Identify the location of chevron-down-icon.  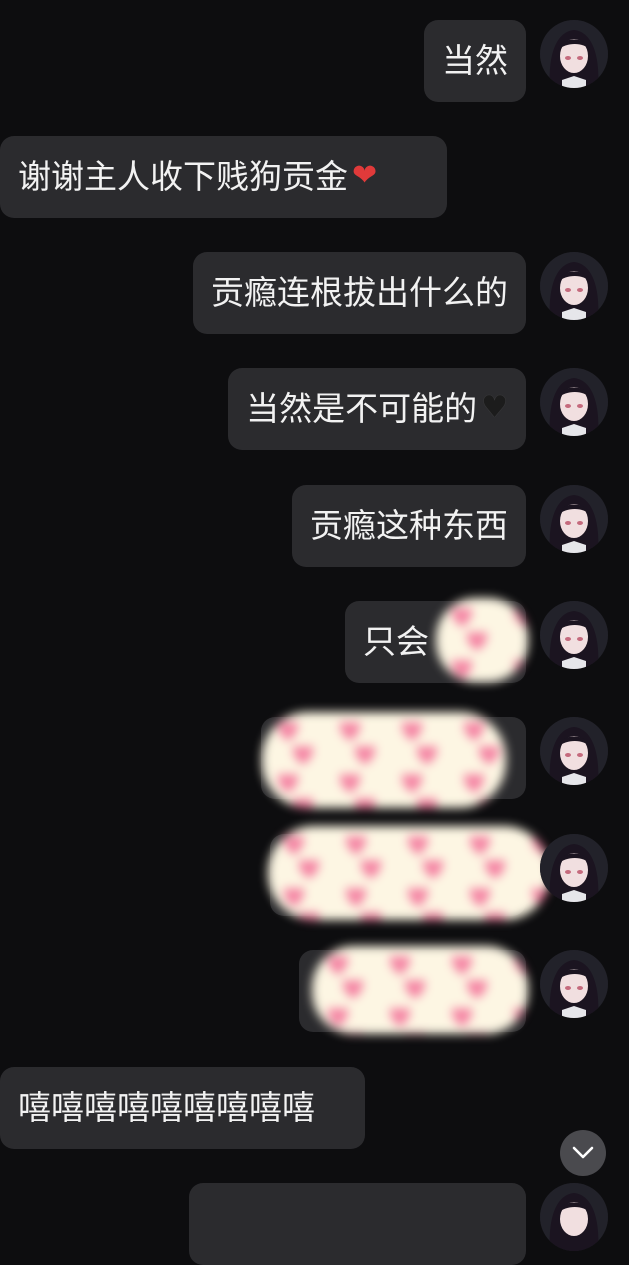
(583, 1152).